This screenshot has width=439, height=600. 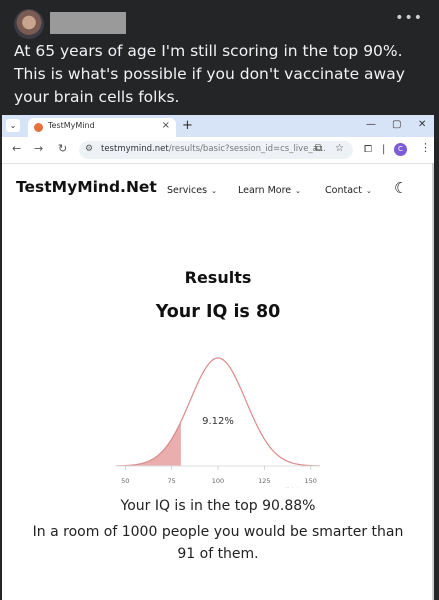 I want to click on avatar, so click(x=29, y=24).